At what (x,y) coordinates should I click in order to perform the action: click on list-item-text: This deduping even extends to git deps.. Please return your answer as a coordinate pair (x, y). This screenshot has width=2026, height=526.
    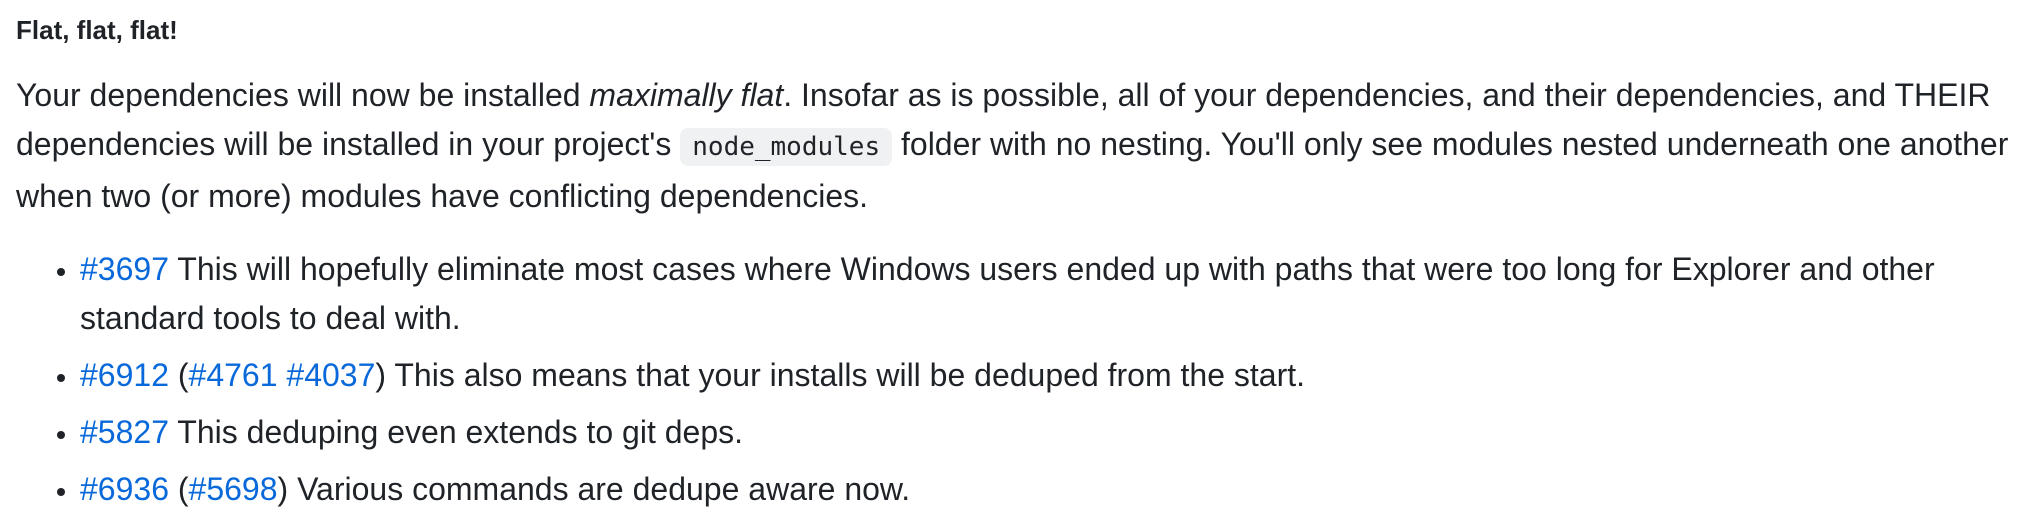
    Looking at the image, I should click on (456, 432).